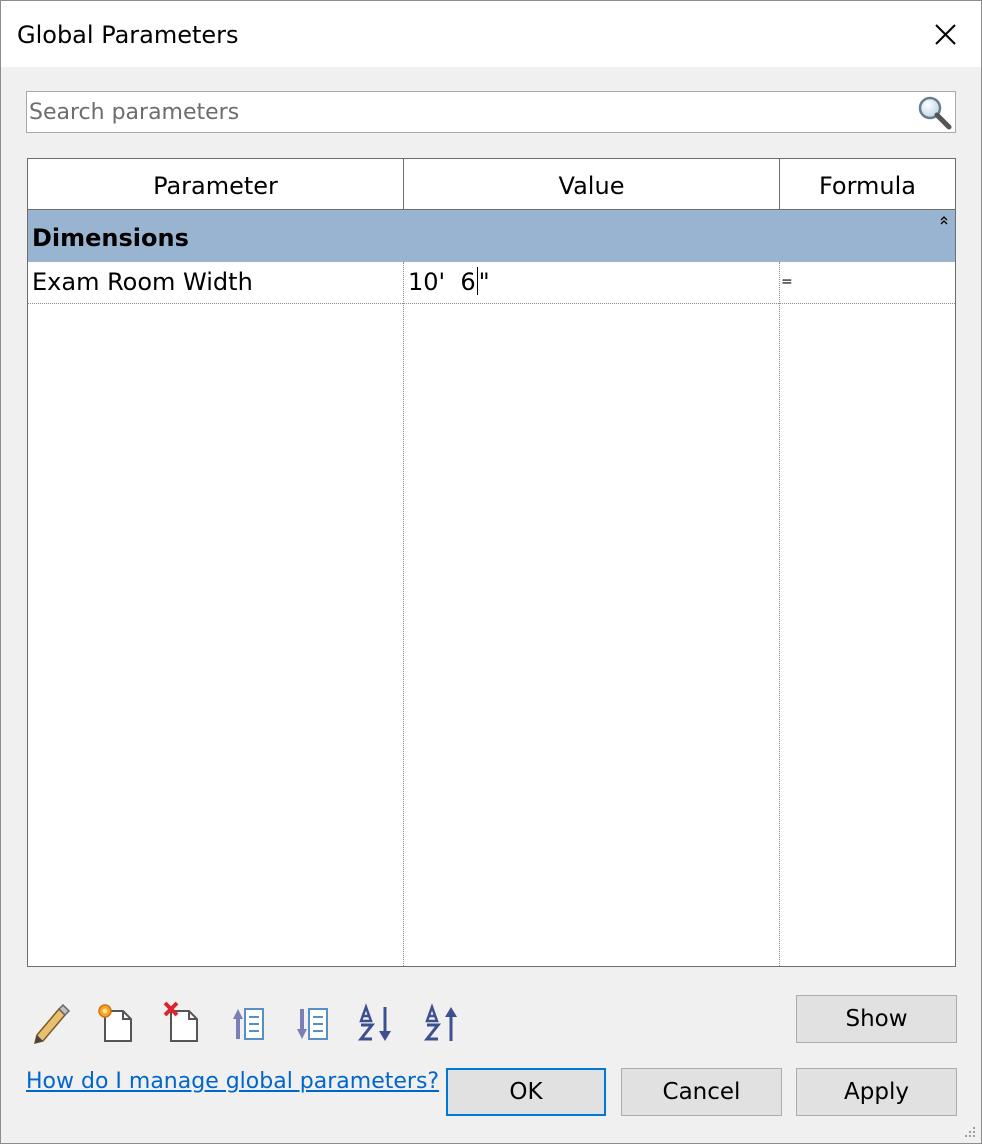 Image resolution: width=982 pixels, height=1144 pixels. Describe the element at coordinates (876, 1092) in the screenshot. I see `apply-button: Apply` at that location.